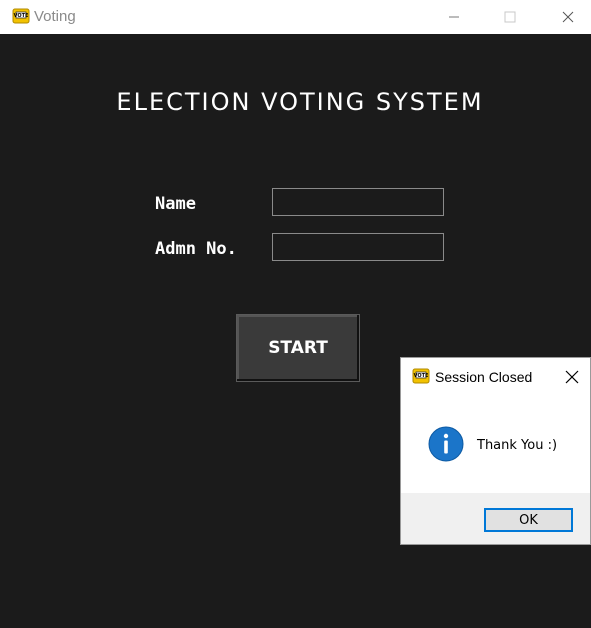 The image size is (591, 628). Describe the element at coordinates (528, 520) in the screenshot. I see `ok-button: OK` at that location.